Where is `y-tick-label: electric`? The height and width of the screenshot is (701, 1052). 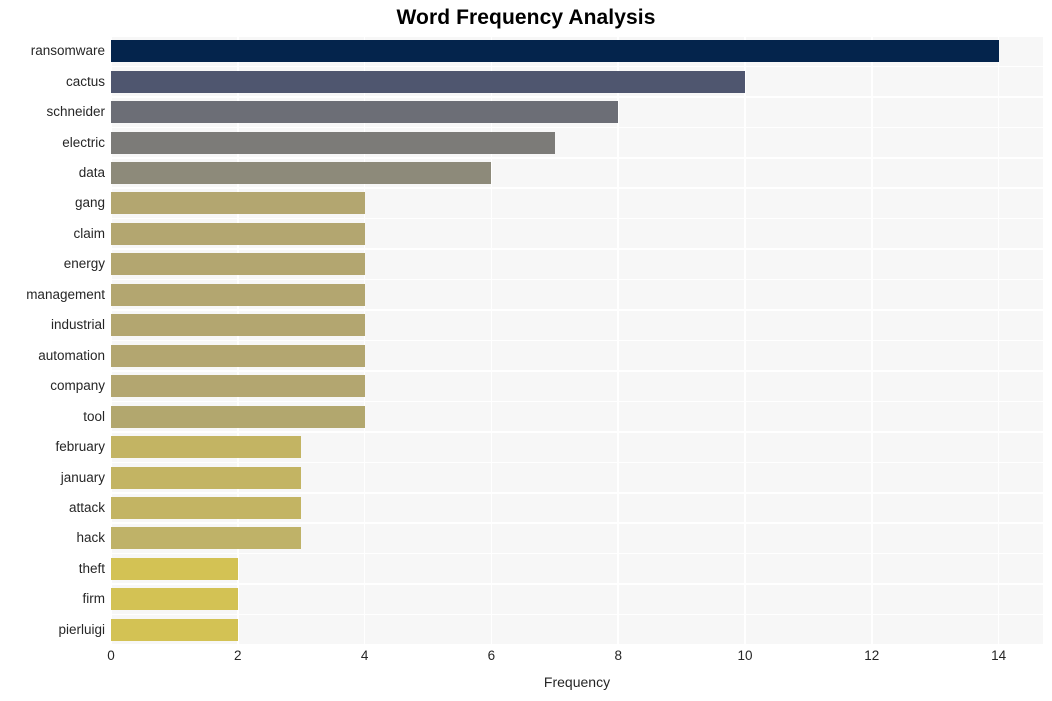
y-tick-label: electric is located at coordinates (83, 142).